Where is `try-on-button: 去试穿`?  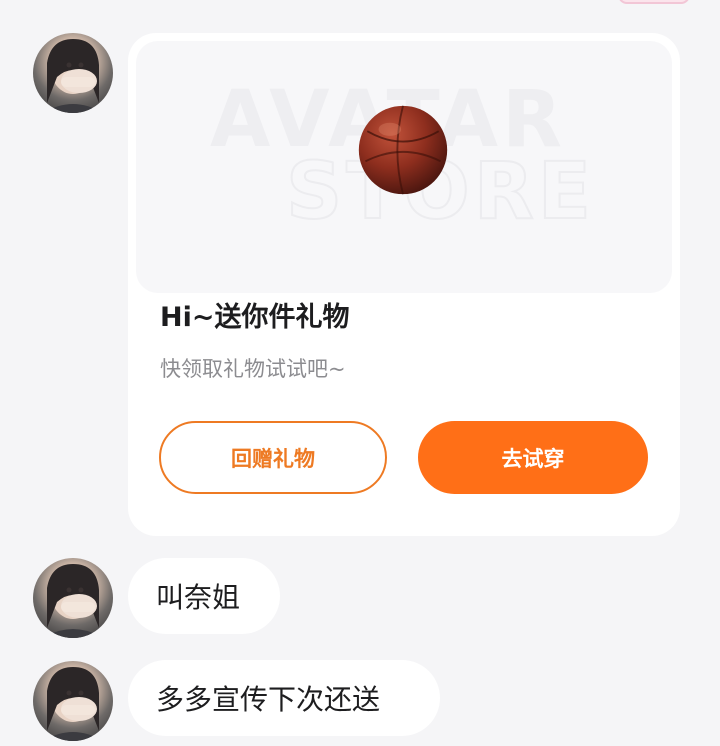
try-on-button: 去试穿 is located at coordinates (533, 457).